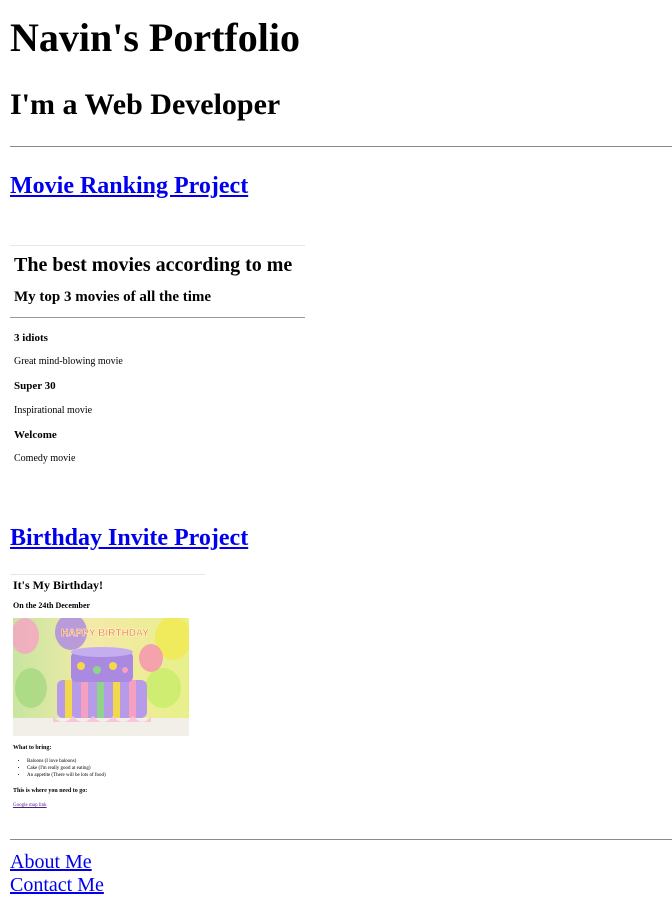 The image size is (672, 909). I want to click on birthday-date: On the 24th December, so click(52, 605).